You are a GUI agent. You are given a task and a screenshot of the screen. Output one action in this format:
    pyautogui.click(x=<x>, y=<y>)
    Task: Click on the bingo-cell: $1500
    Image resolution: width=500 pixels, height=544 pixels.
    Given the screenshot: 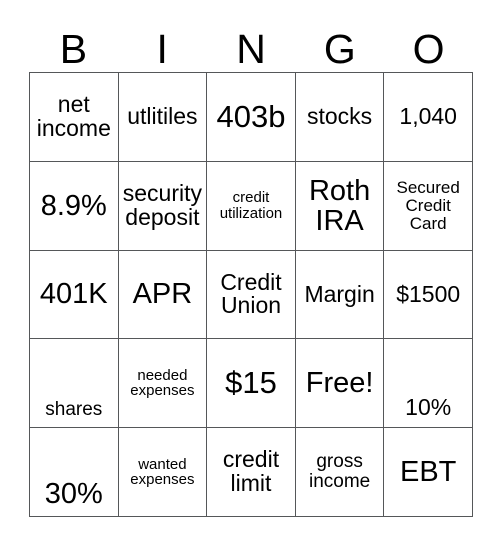 What is the action you would take?
    pyautogui.click(x=428, y=295)
    